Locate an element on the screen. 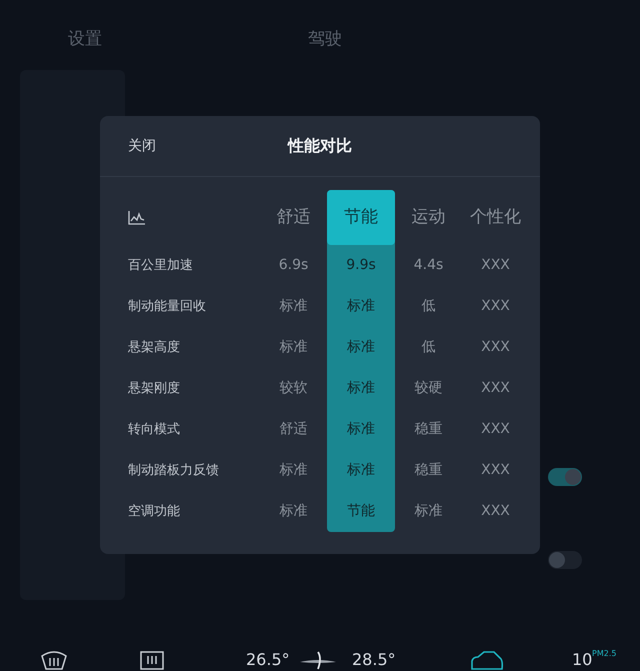  mode-tab: 舒适 is located at coordinates (293, 217).